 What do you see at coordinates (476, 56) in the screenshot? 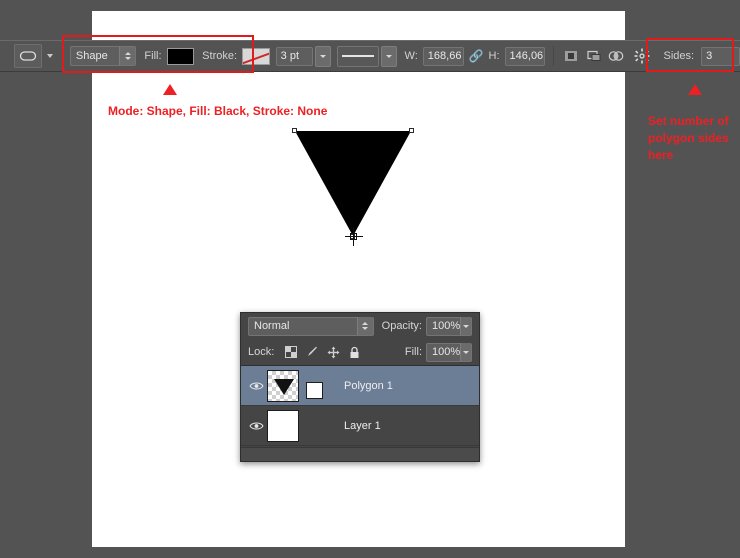
I see `link-chain-icon: 🔗` at bounding box center [476, 56].